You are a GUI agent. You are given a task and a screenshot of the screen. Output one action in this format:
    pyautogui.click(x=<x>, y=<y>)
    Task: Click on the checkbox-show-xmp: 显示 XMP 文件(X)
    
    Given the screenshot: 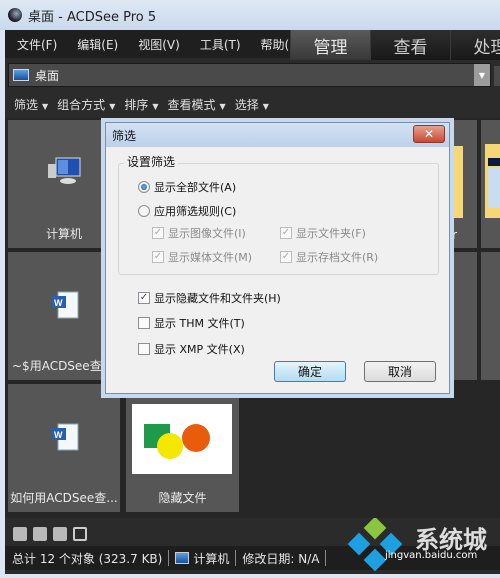 What is the action you would take?
    pyautogui.click(x=191, y=349)
    